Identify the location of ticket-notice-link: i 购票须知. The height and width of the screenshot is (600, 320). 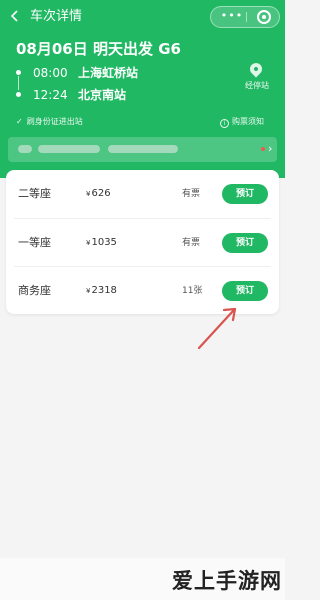
(242, 122).